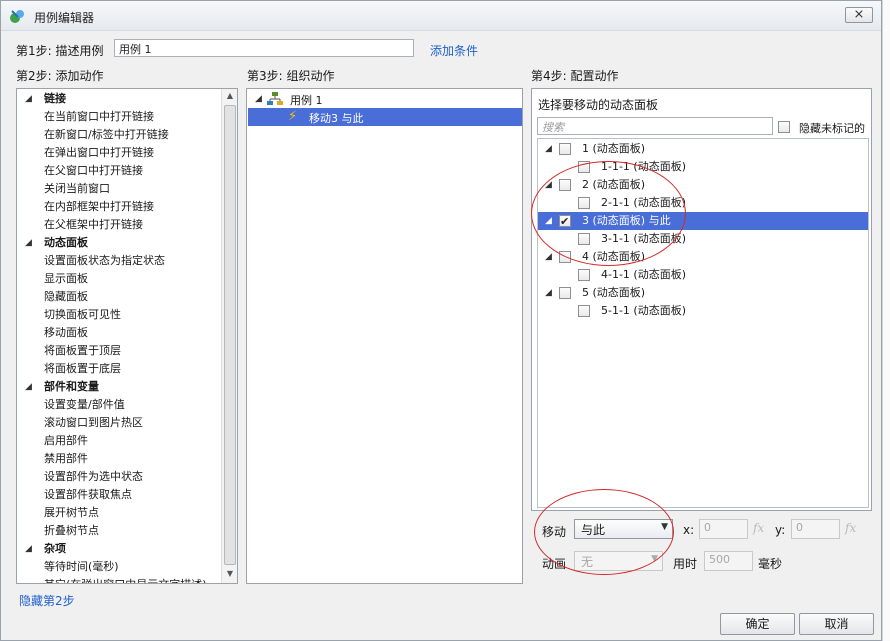 The image size is (890, 641). I want to click on dynamic-panel-child-item: 5-1-1 (动态面板), so click(703, 311).